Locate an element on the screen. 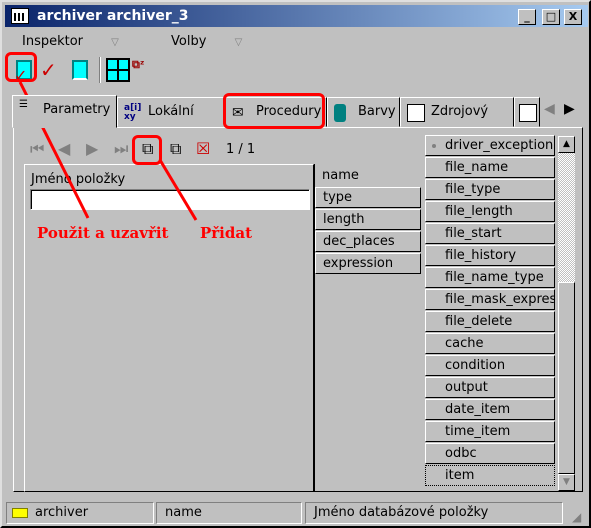 The image size is (591, 528). annotation-line-add is located at coordinates (178, 190).